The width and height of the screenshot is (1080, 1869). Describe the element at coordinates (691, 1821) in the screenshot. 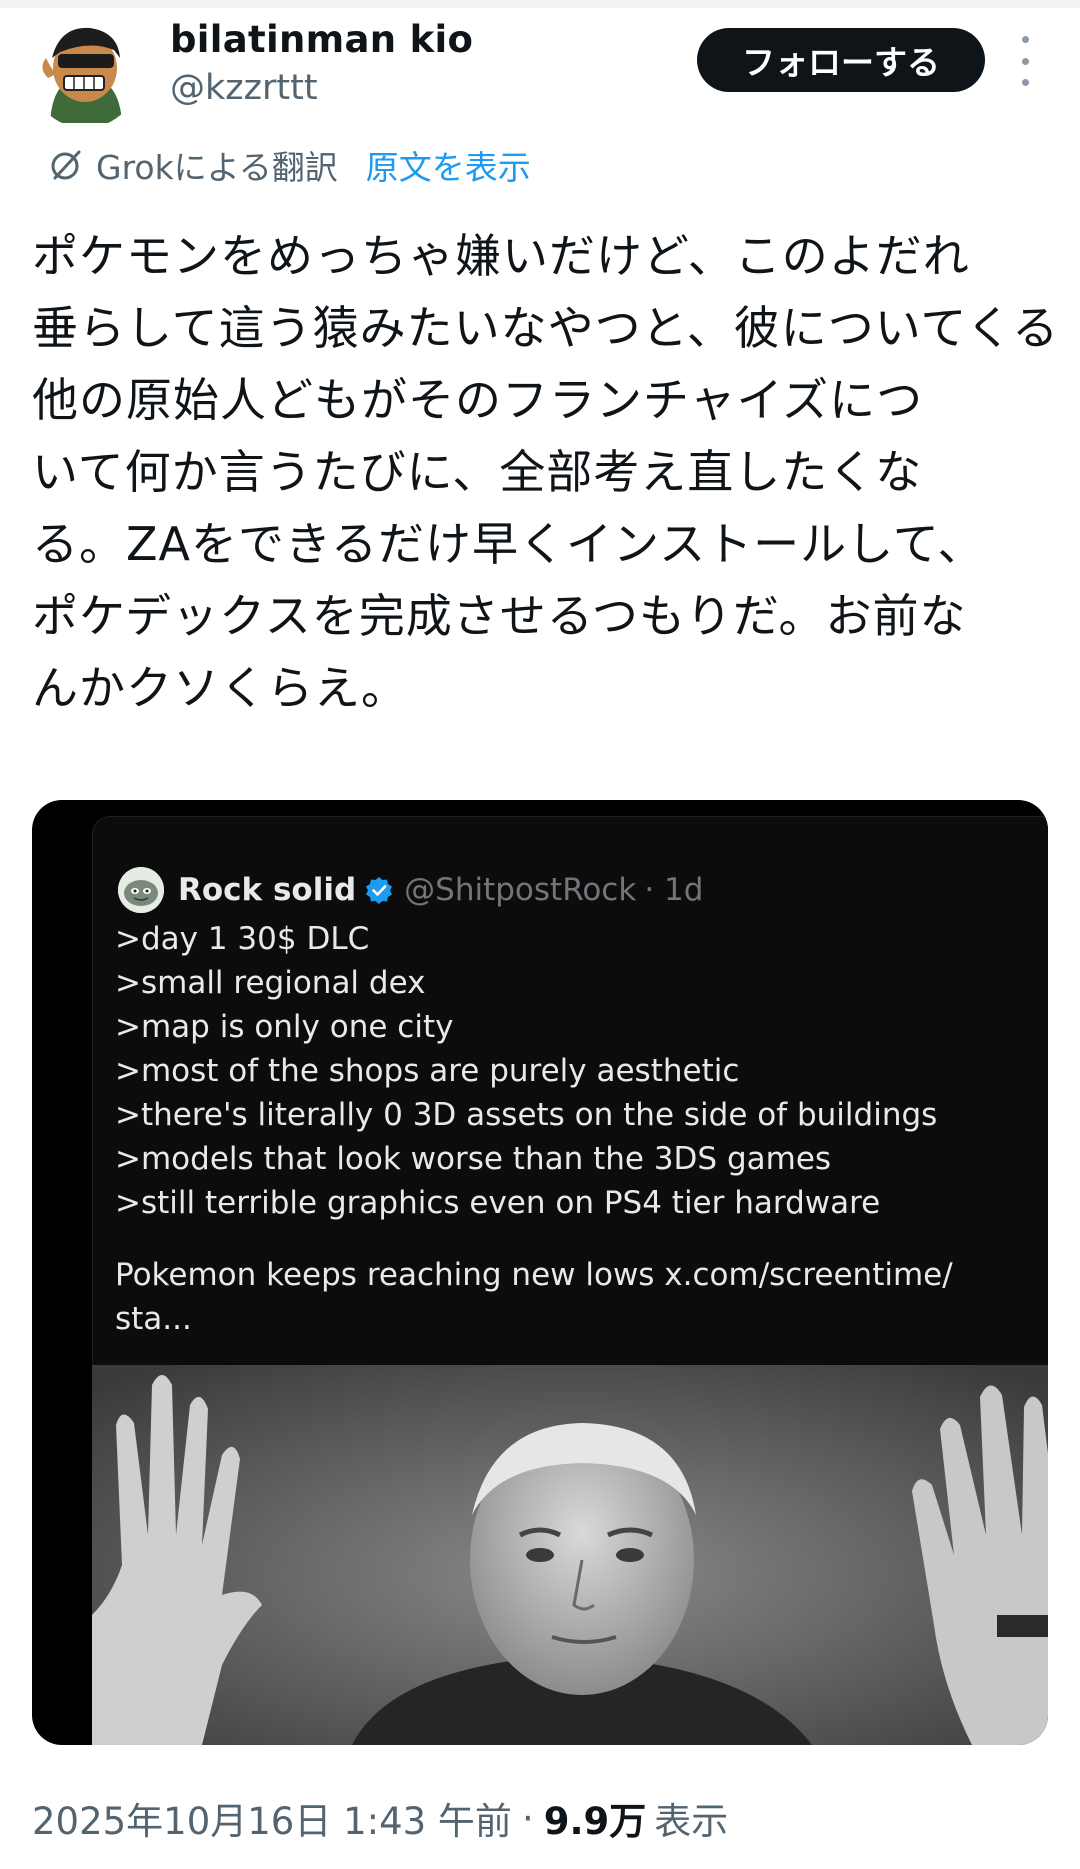

I see `view-label: 表示` at that location.